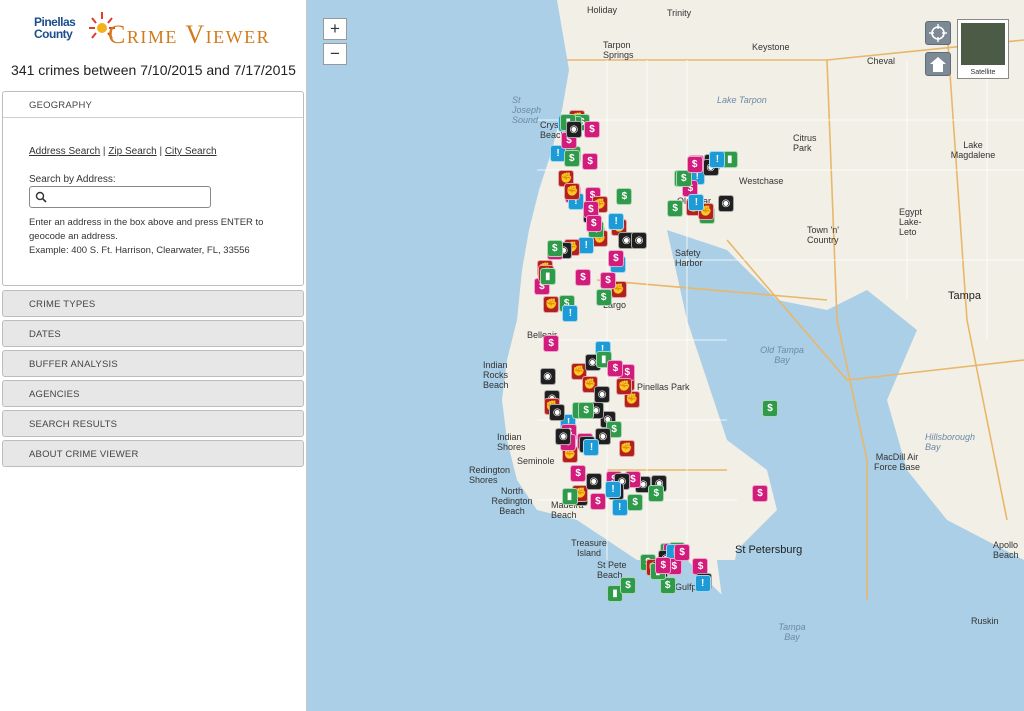 The image size is (1024, 711). Describe the element at coordinates (191, 151) in the screenshot. I see `city-search-link: City Search` at that location.